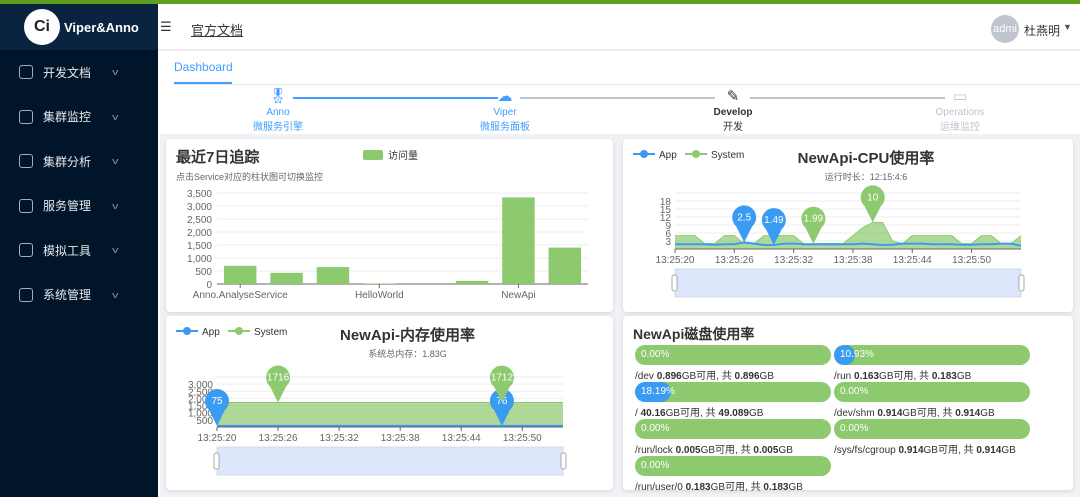  What do you see at coordinates (67, 206) in the screenshot?
I see `sidebar-item-label: 服务管理` at bounding box center [67, 206].